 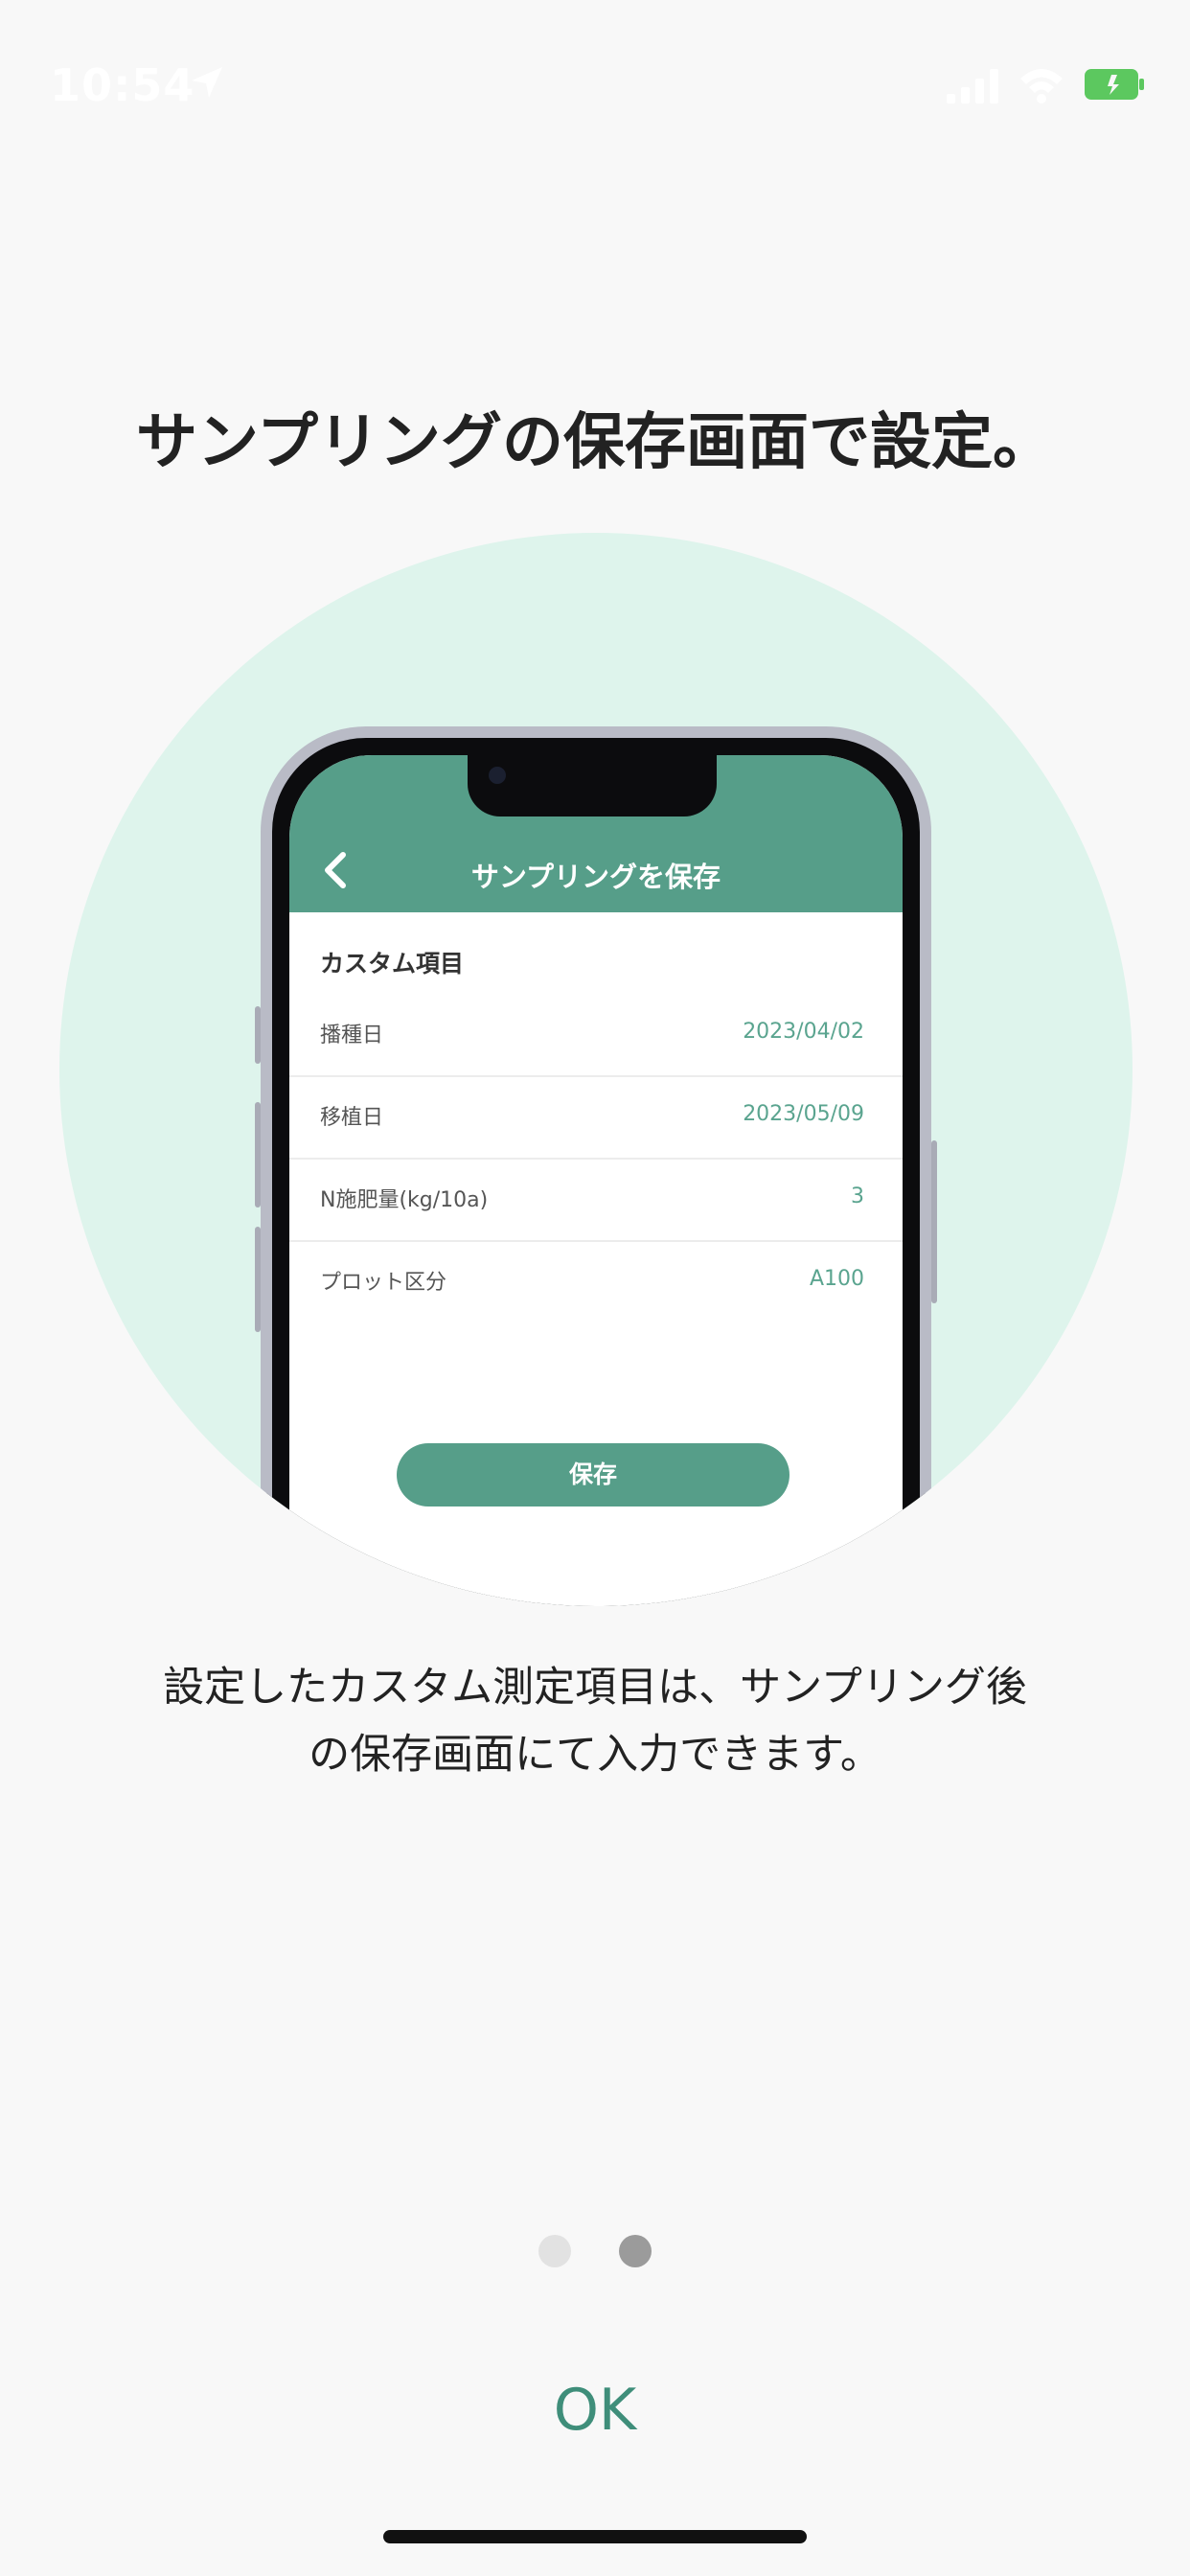 What do you see at coordinates (596, 1036) in the screenshot?
I see `mock-form-row: 播種日 2023/04/02` at bounding box center [596, 1036].